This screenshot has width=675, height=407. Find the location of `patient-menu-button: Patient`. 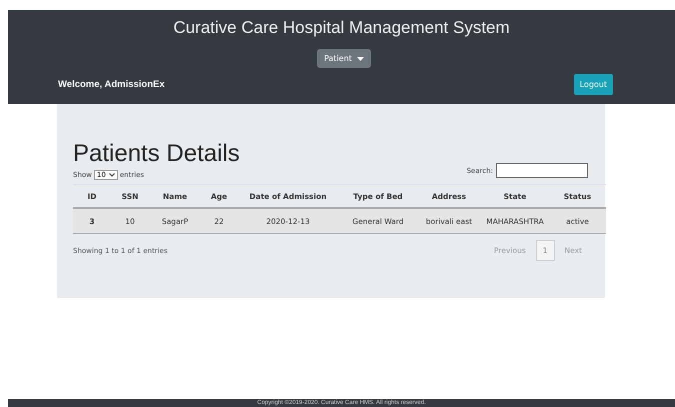

patient-menu-button: Patient is located at coordinates (344, 58).